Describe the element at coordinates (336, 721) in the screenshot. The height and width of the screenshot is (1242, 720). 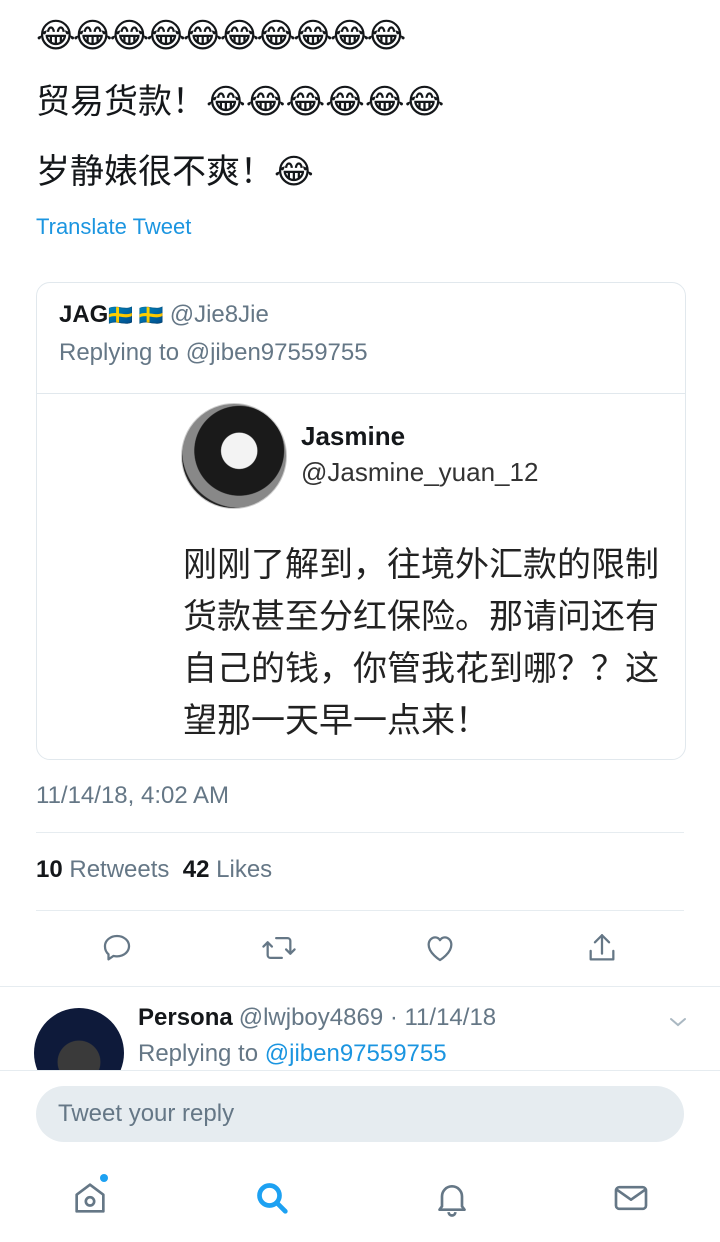
I see `embedded-text-line: 望那一天早一点来！` at that location.